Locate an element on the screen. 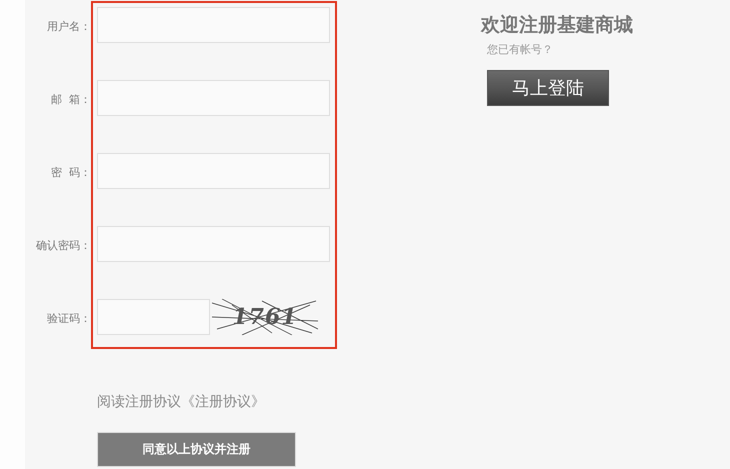 The height and width of the screenshot is (469, 730). login-button: 马上登陆 is located at coordinates (548, 88).